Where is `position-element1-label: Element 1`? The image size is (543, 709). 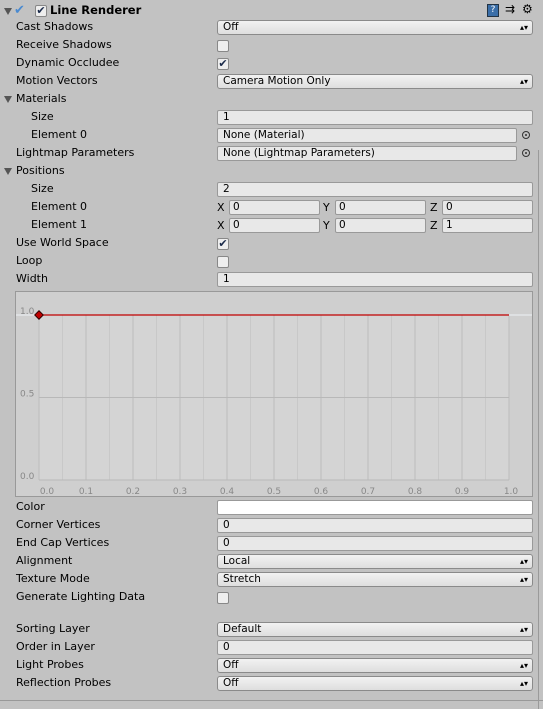
position-element1-label: Element 1 is located at coordinates (59, 224).